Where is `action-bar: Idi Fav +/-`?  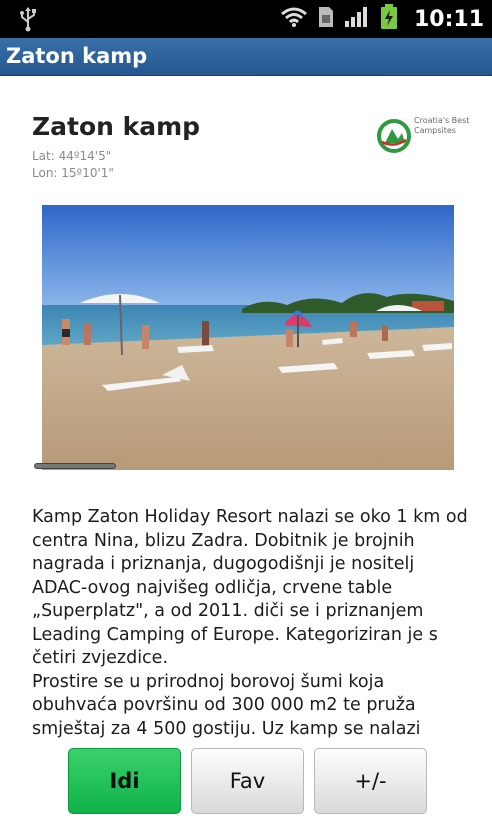
action-bar: Idi Fav +/- is located at coordinates (246, 782).